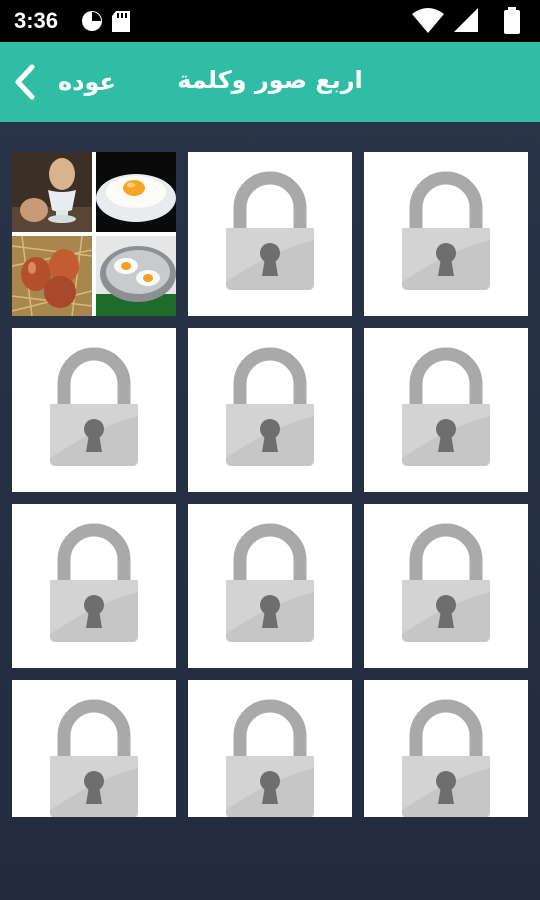 The image size is (540, 900). I want to click on app-bar: عوده اربع صور وكلمة, so click(270, 82).